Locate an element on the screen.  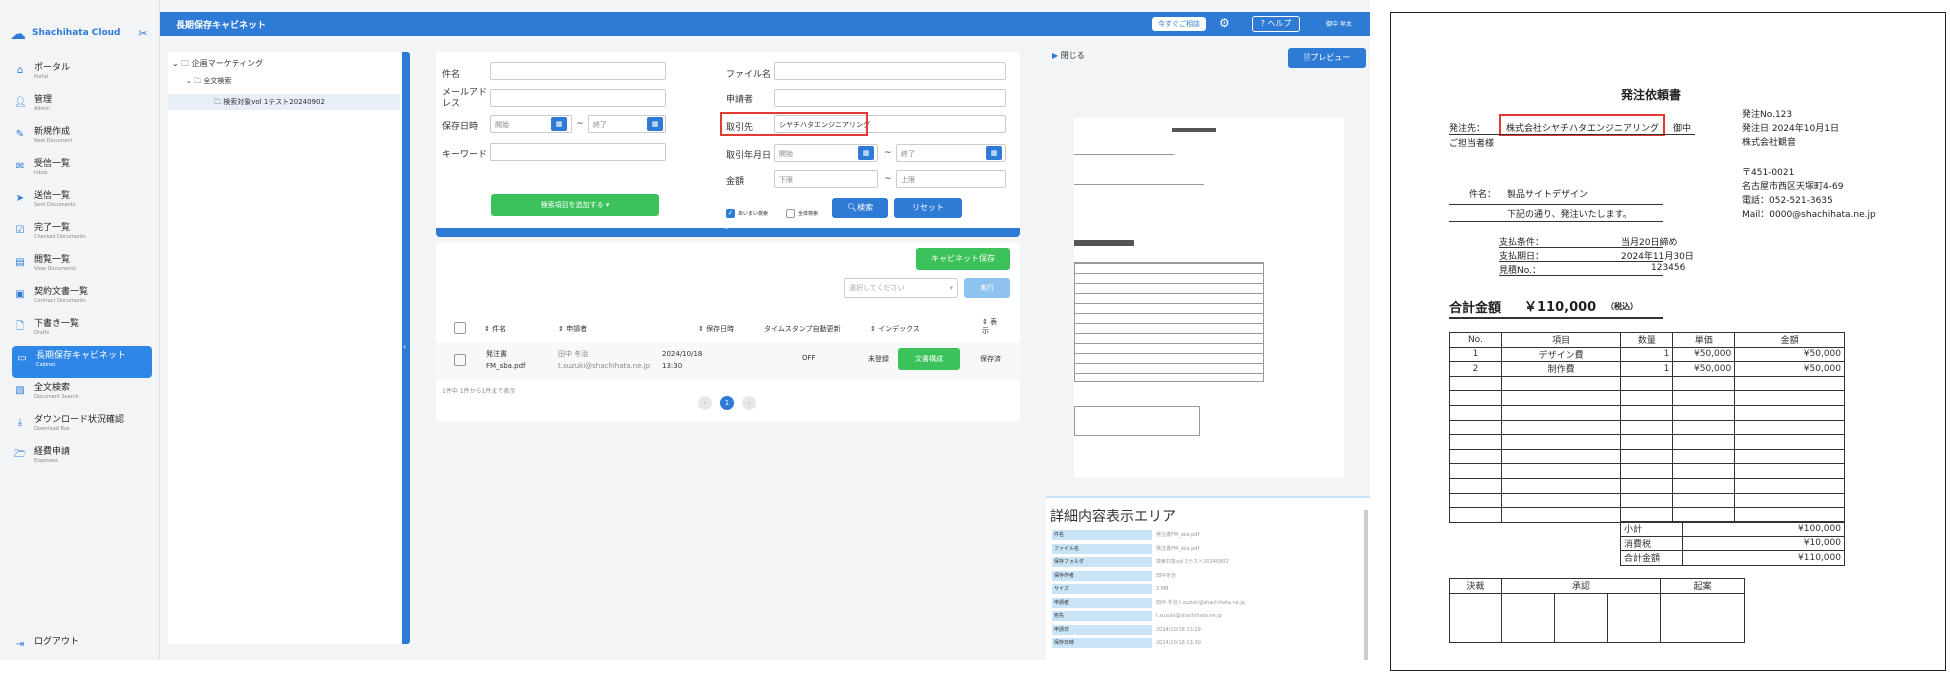
amount-upper-input: 上限 is located at coordinates (951, 179).